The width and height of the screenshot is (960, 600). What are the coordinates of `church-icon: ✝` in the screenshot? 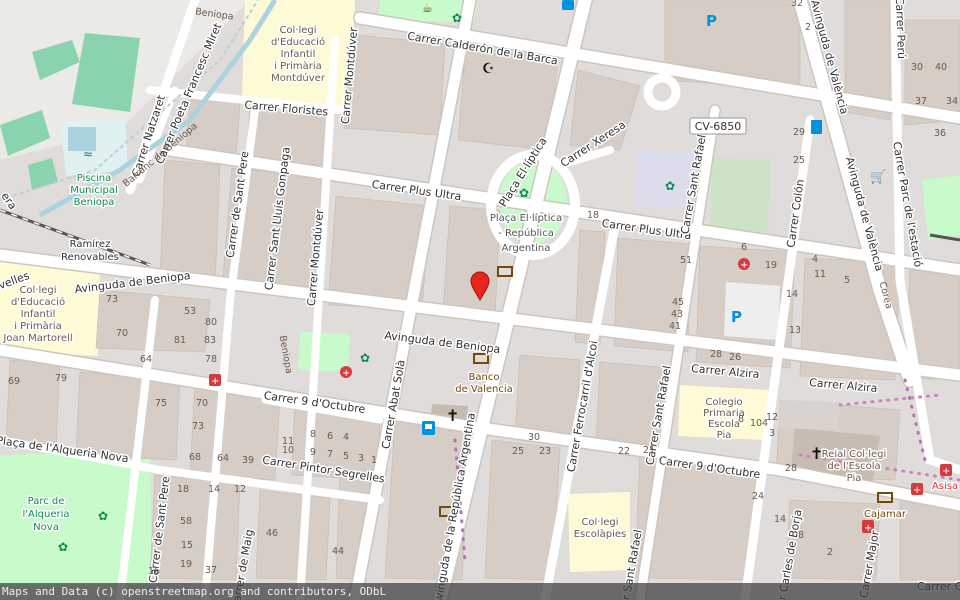 It's located at (452, 415).